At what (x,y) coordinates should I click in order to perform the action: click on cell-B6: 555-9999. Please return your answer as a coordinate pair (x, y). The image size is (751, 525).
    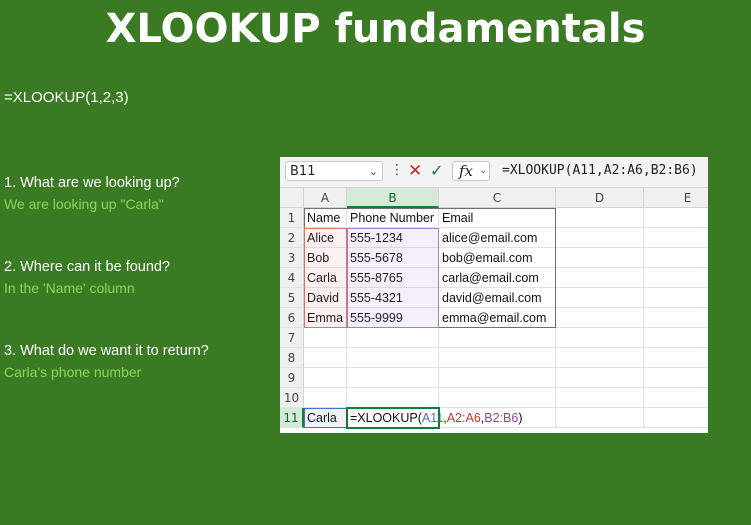
    Looking at the image, I should click on (393, 318).